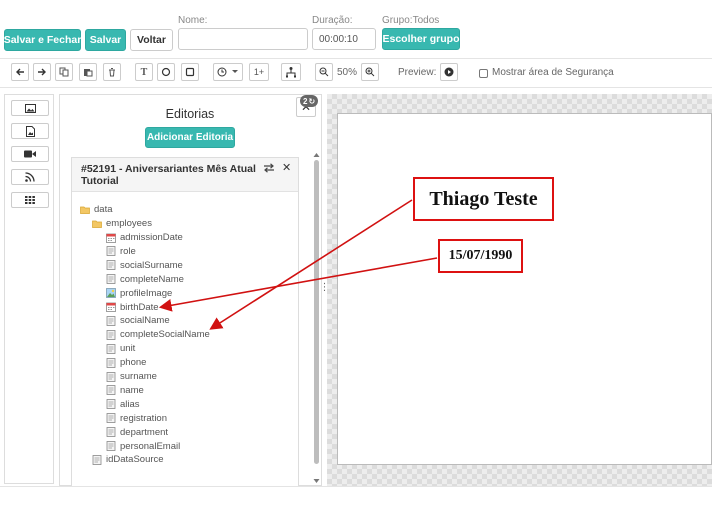 Image resolution: width=712 pixels, height=510 pixels. What do you see at coordinates (235, 71) in the screenshot?
I see `caret-down-icon` at bounding box center [235, 71].